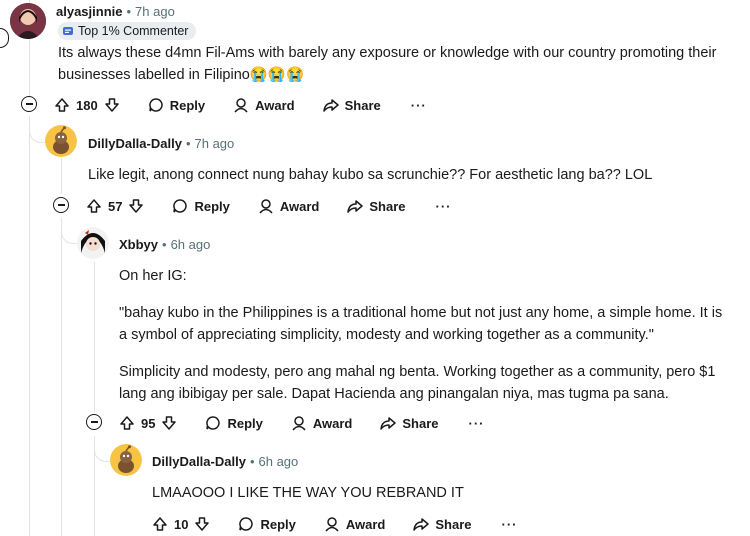  I want to click on username: Xbbyy, so click(138, 244).